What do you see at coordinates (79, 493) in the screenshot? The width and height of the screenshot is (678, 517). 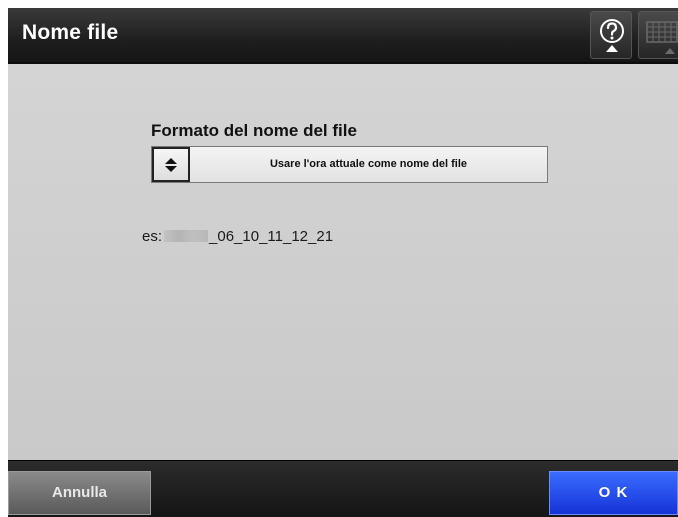 I see `cancel-button: Annulla` at bounding box center [79, 493].